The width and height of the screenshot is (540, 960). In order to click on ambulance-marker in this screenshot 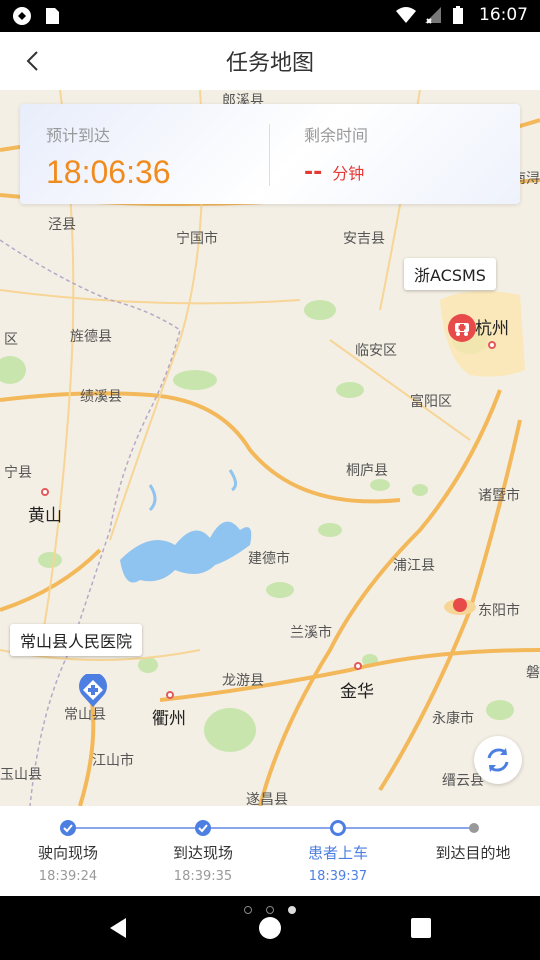, I will do `click(462, 328)`.